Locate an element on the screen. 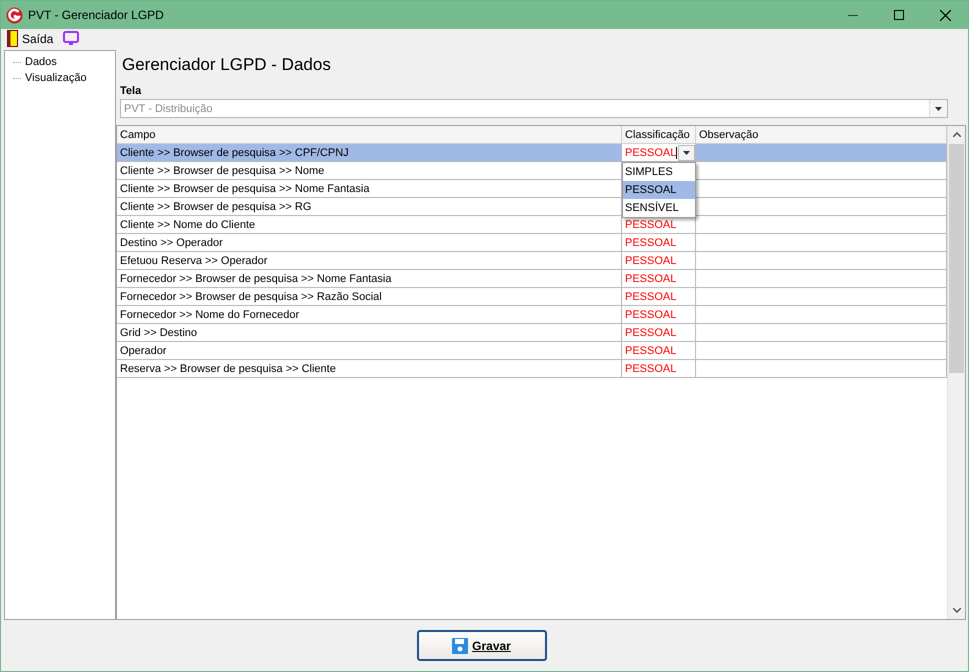  table-cell: Cliente >> Browser de pesquisa >> RG is located at coordinates (369, 207).